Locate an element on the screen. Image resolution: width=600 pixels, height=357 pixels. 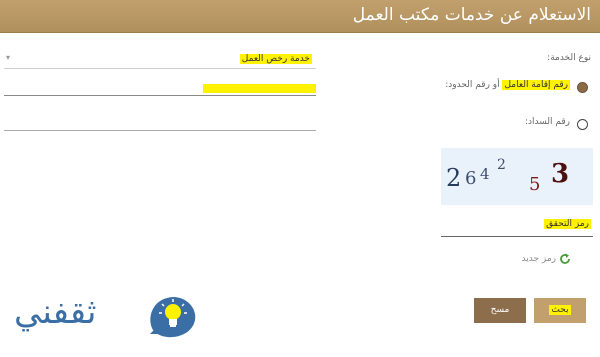
captcha-char: 6 is located at coordinates (471, 178).